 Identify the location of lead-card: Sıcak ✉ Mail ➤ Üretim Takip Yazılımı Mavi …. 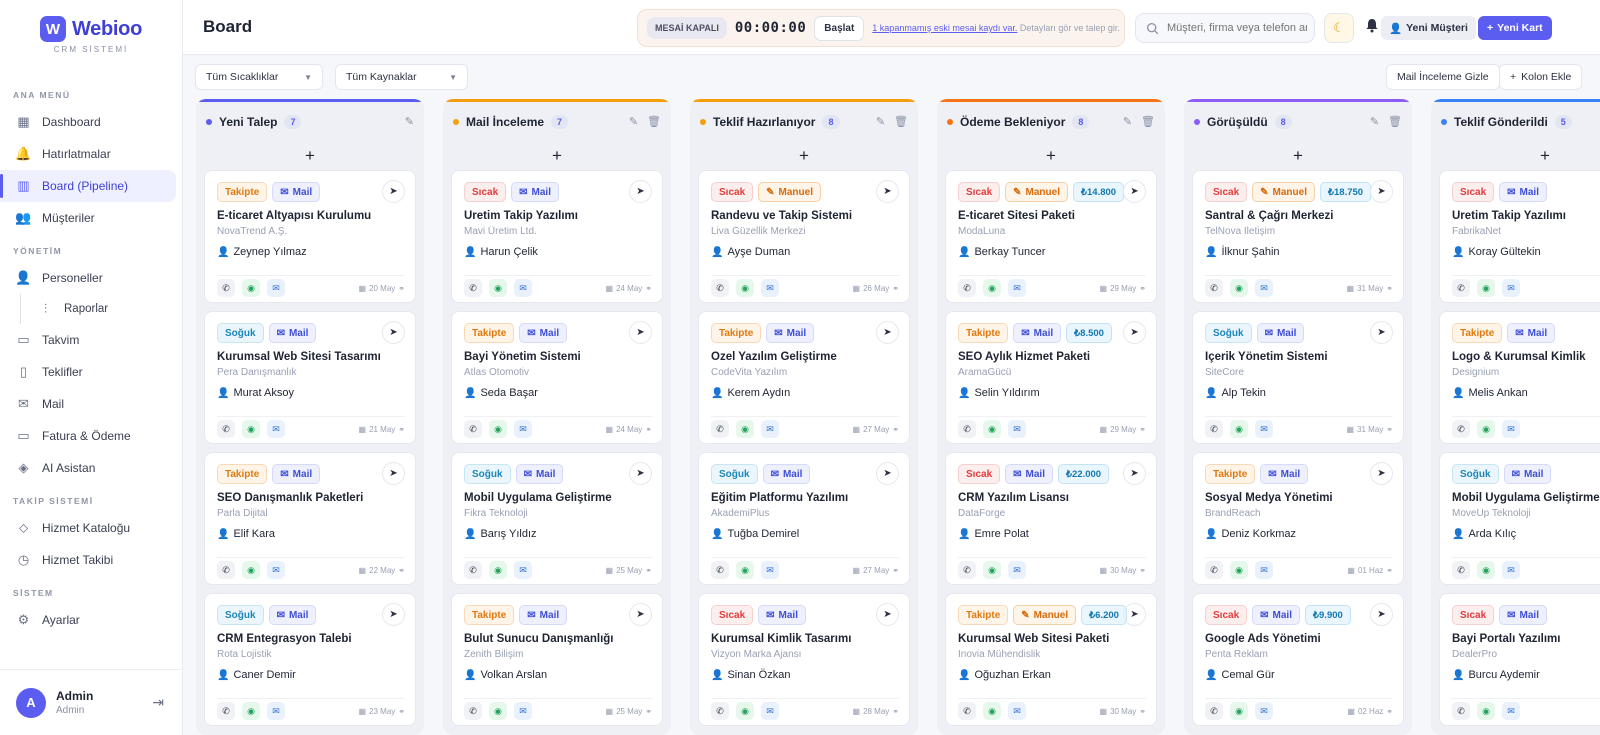
(557, 236).